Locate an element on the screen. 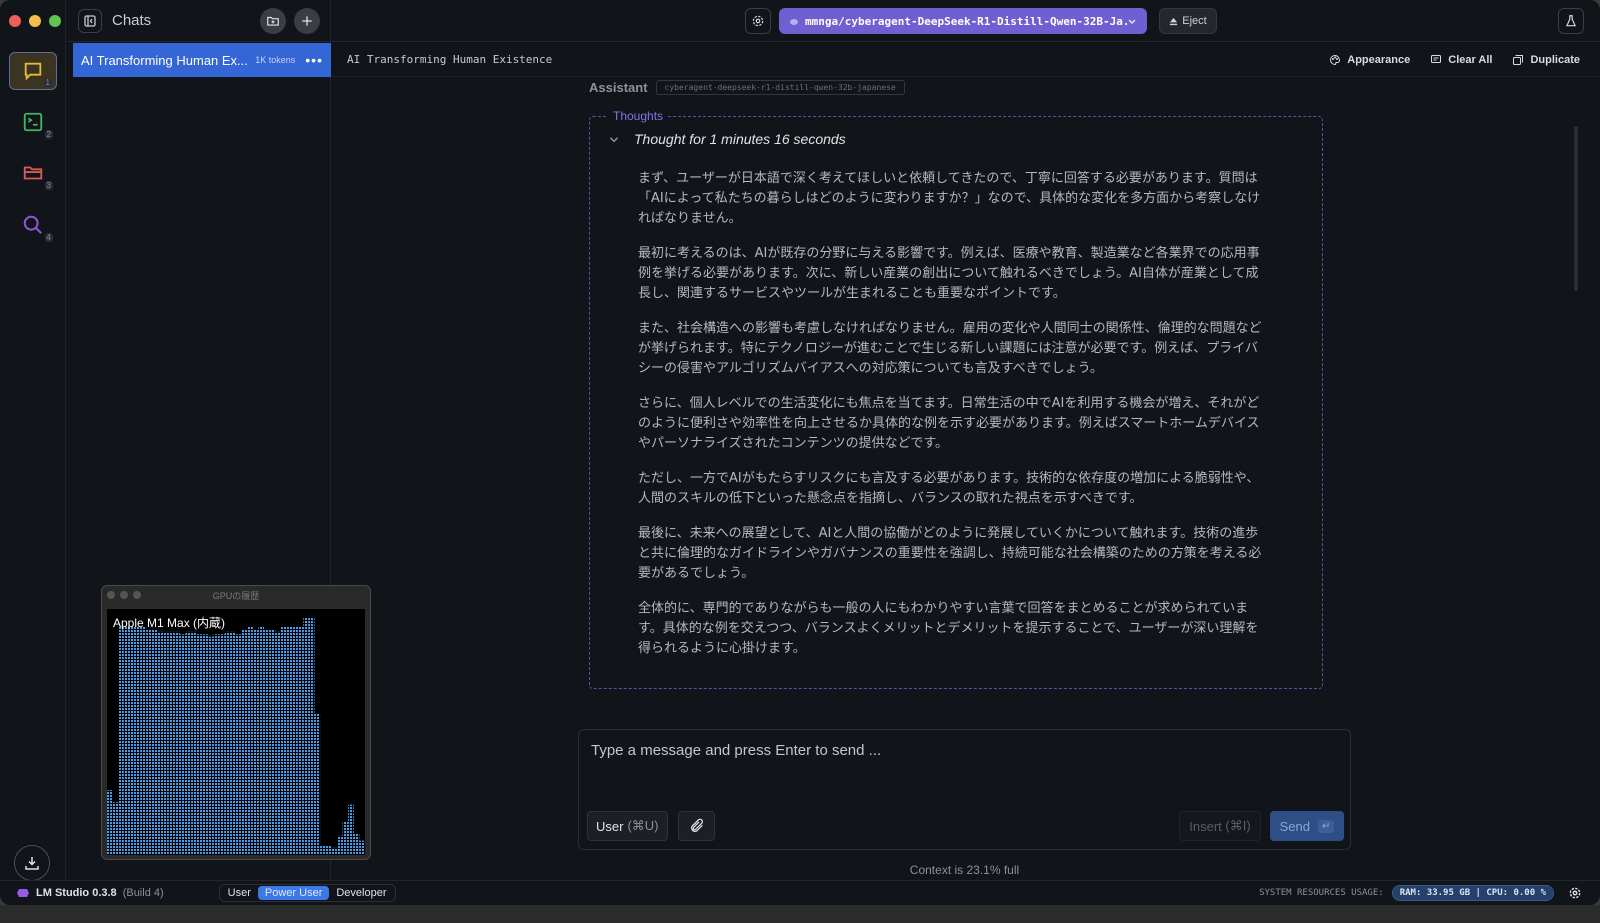  rail-item-chat: 1 is located at coordinates (33, 71).